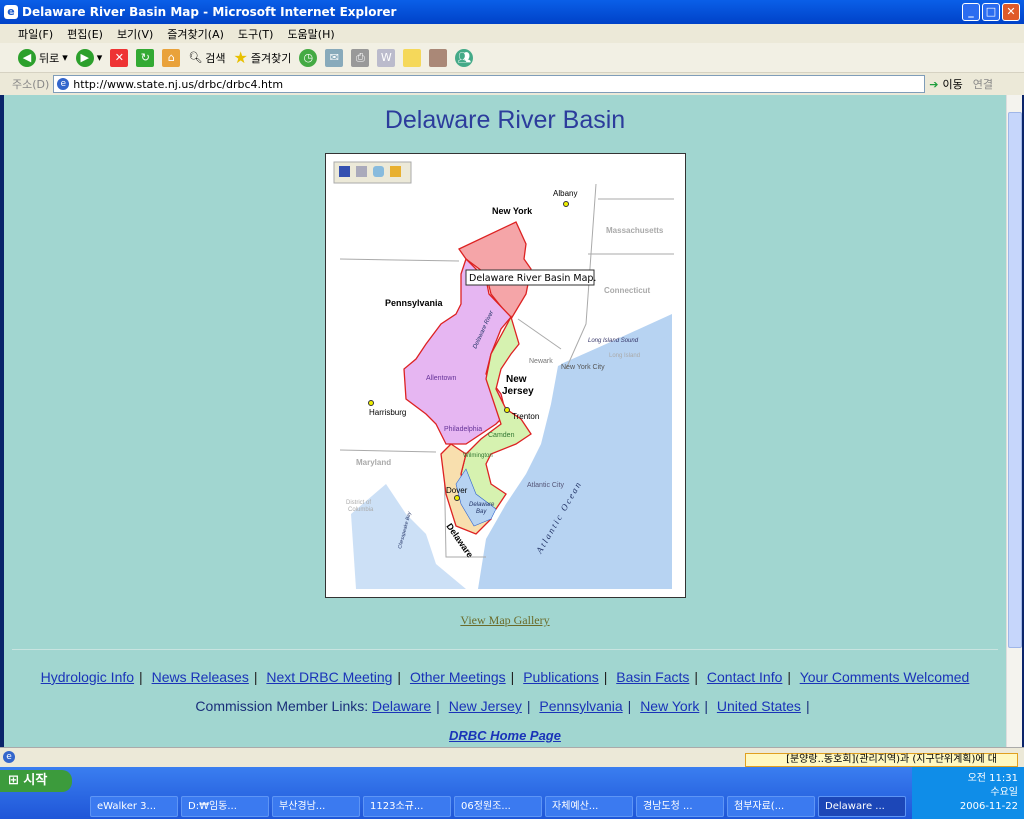 This screenshot has width=1024, height=819. What do you see at coordinates (171, 57) in the screenshot?
I see `home-icon: ⌂` at bounding box center [171, 57].